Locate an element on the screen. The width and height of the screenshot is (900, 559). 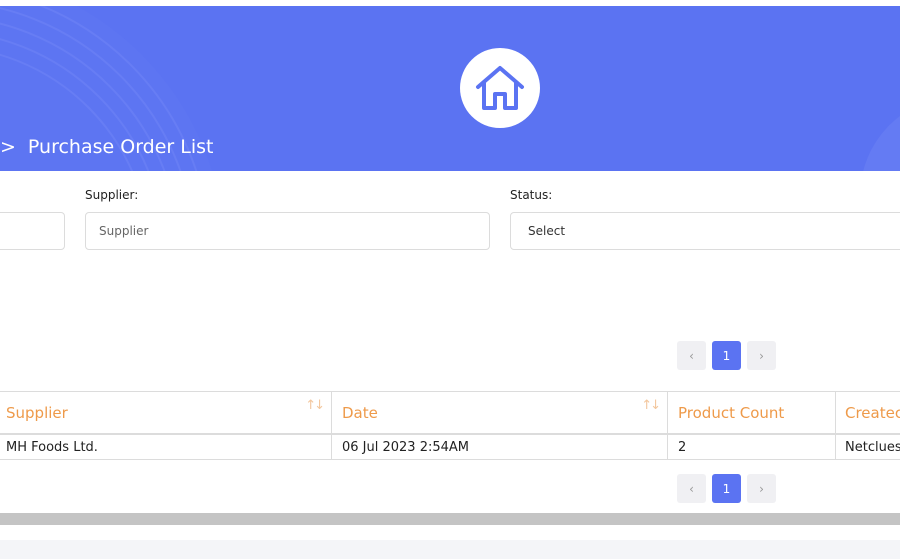
pagination-top: ‹ 1 › is located at coordinates (726, 355).